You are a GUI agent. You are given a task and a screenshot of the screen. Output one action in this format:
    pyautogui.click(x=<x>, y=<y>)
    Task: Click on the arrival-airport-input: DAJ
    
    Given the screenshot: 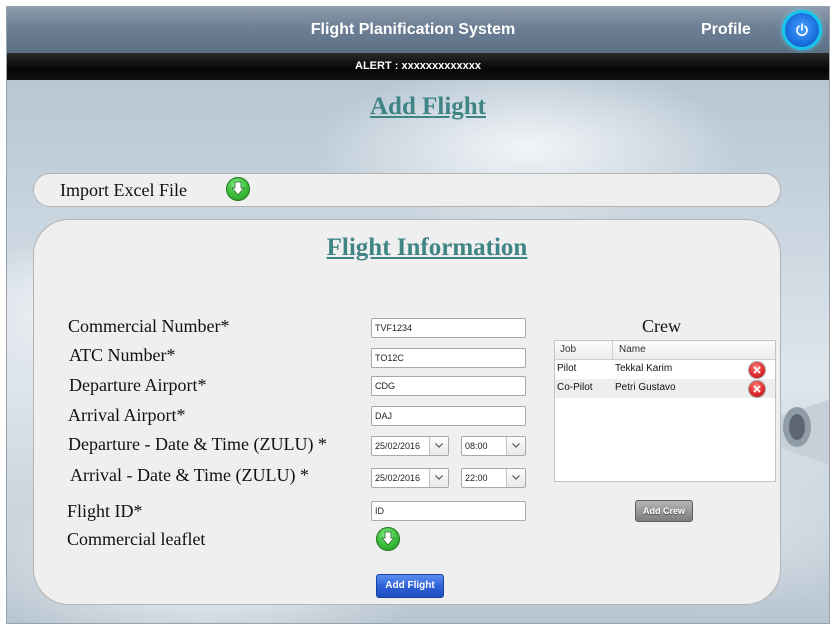 What is the action you would take?
    pyautogui.click(x=448, y=416)
    